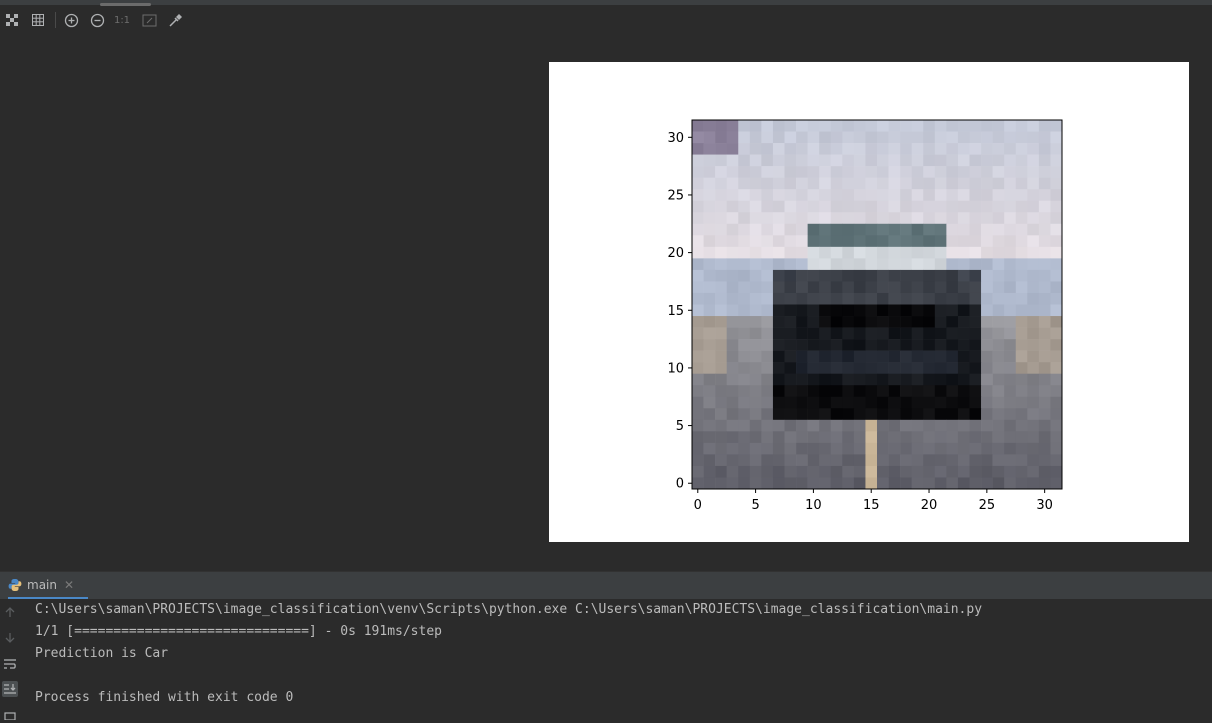  I want to click on color-picker-button, so click(175, 20).